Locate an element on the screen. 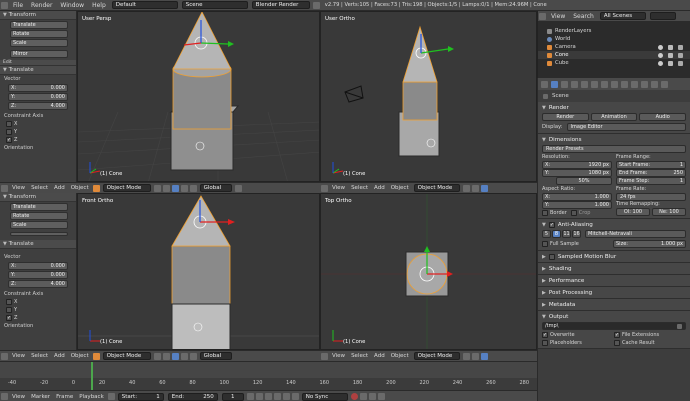  aa-samples-8: 8 is located at coordinates (556, 234).